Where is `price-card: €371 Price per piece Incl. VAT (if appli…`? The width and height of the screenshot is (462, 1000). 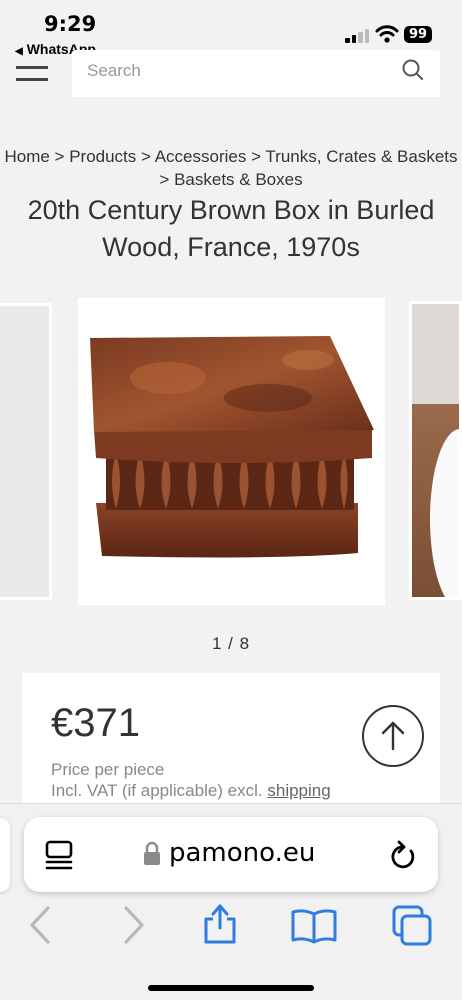 price-card: €371 Price per piece Incl. VAT (if appli… is located at coordinates (231, 743).